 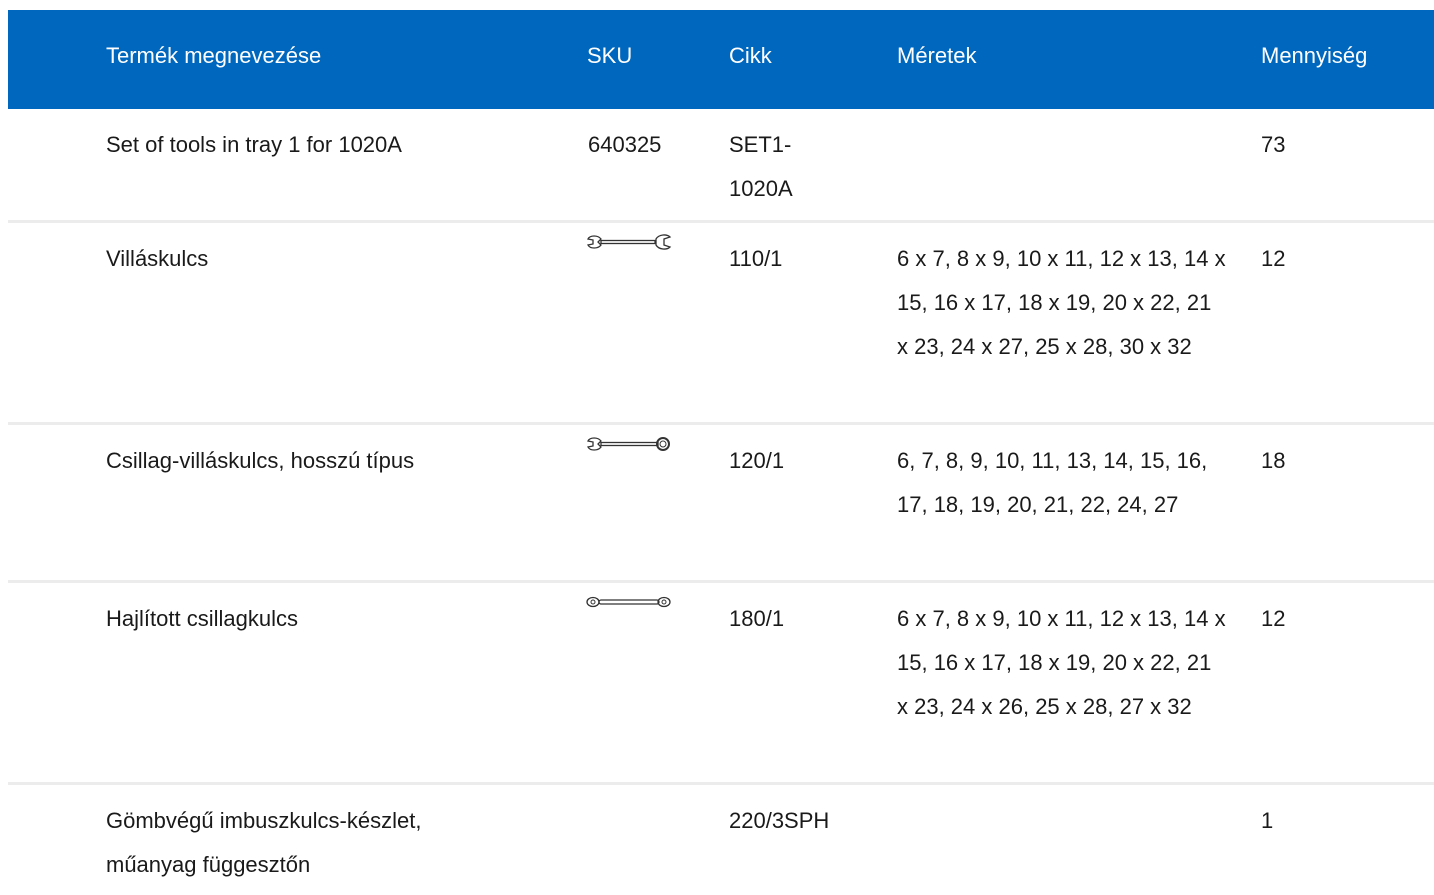 What do you see at coordinates (213, 56) in the screenshot?
I see `header-product-name: Termék megnevezése` at bounding box center [213, 56].